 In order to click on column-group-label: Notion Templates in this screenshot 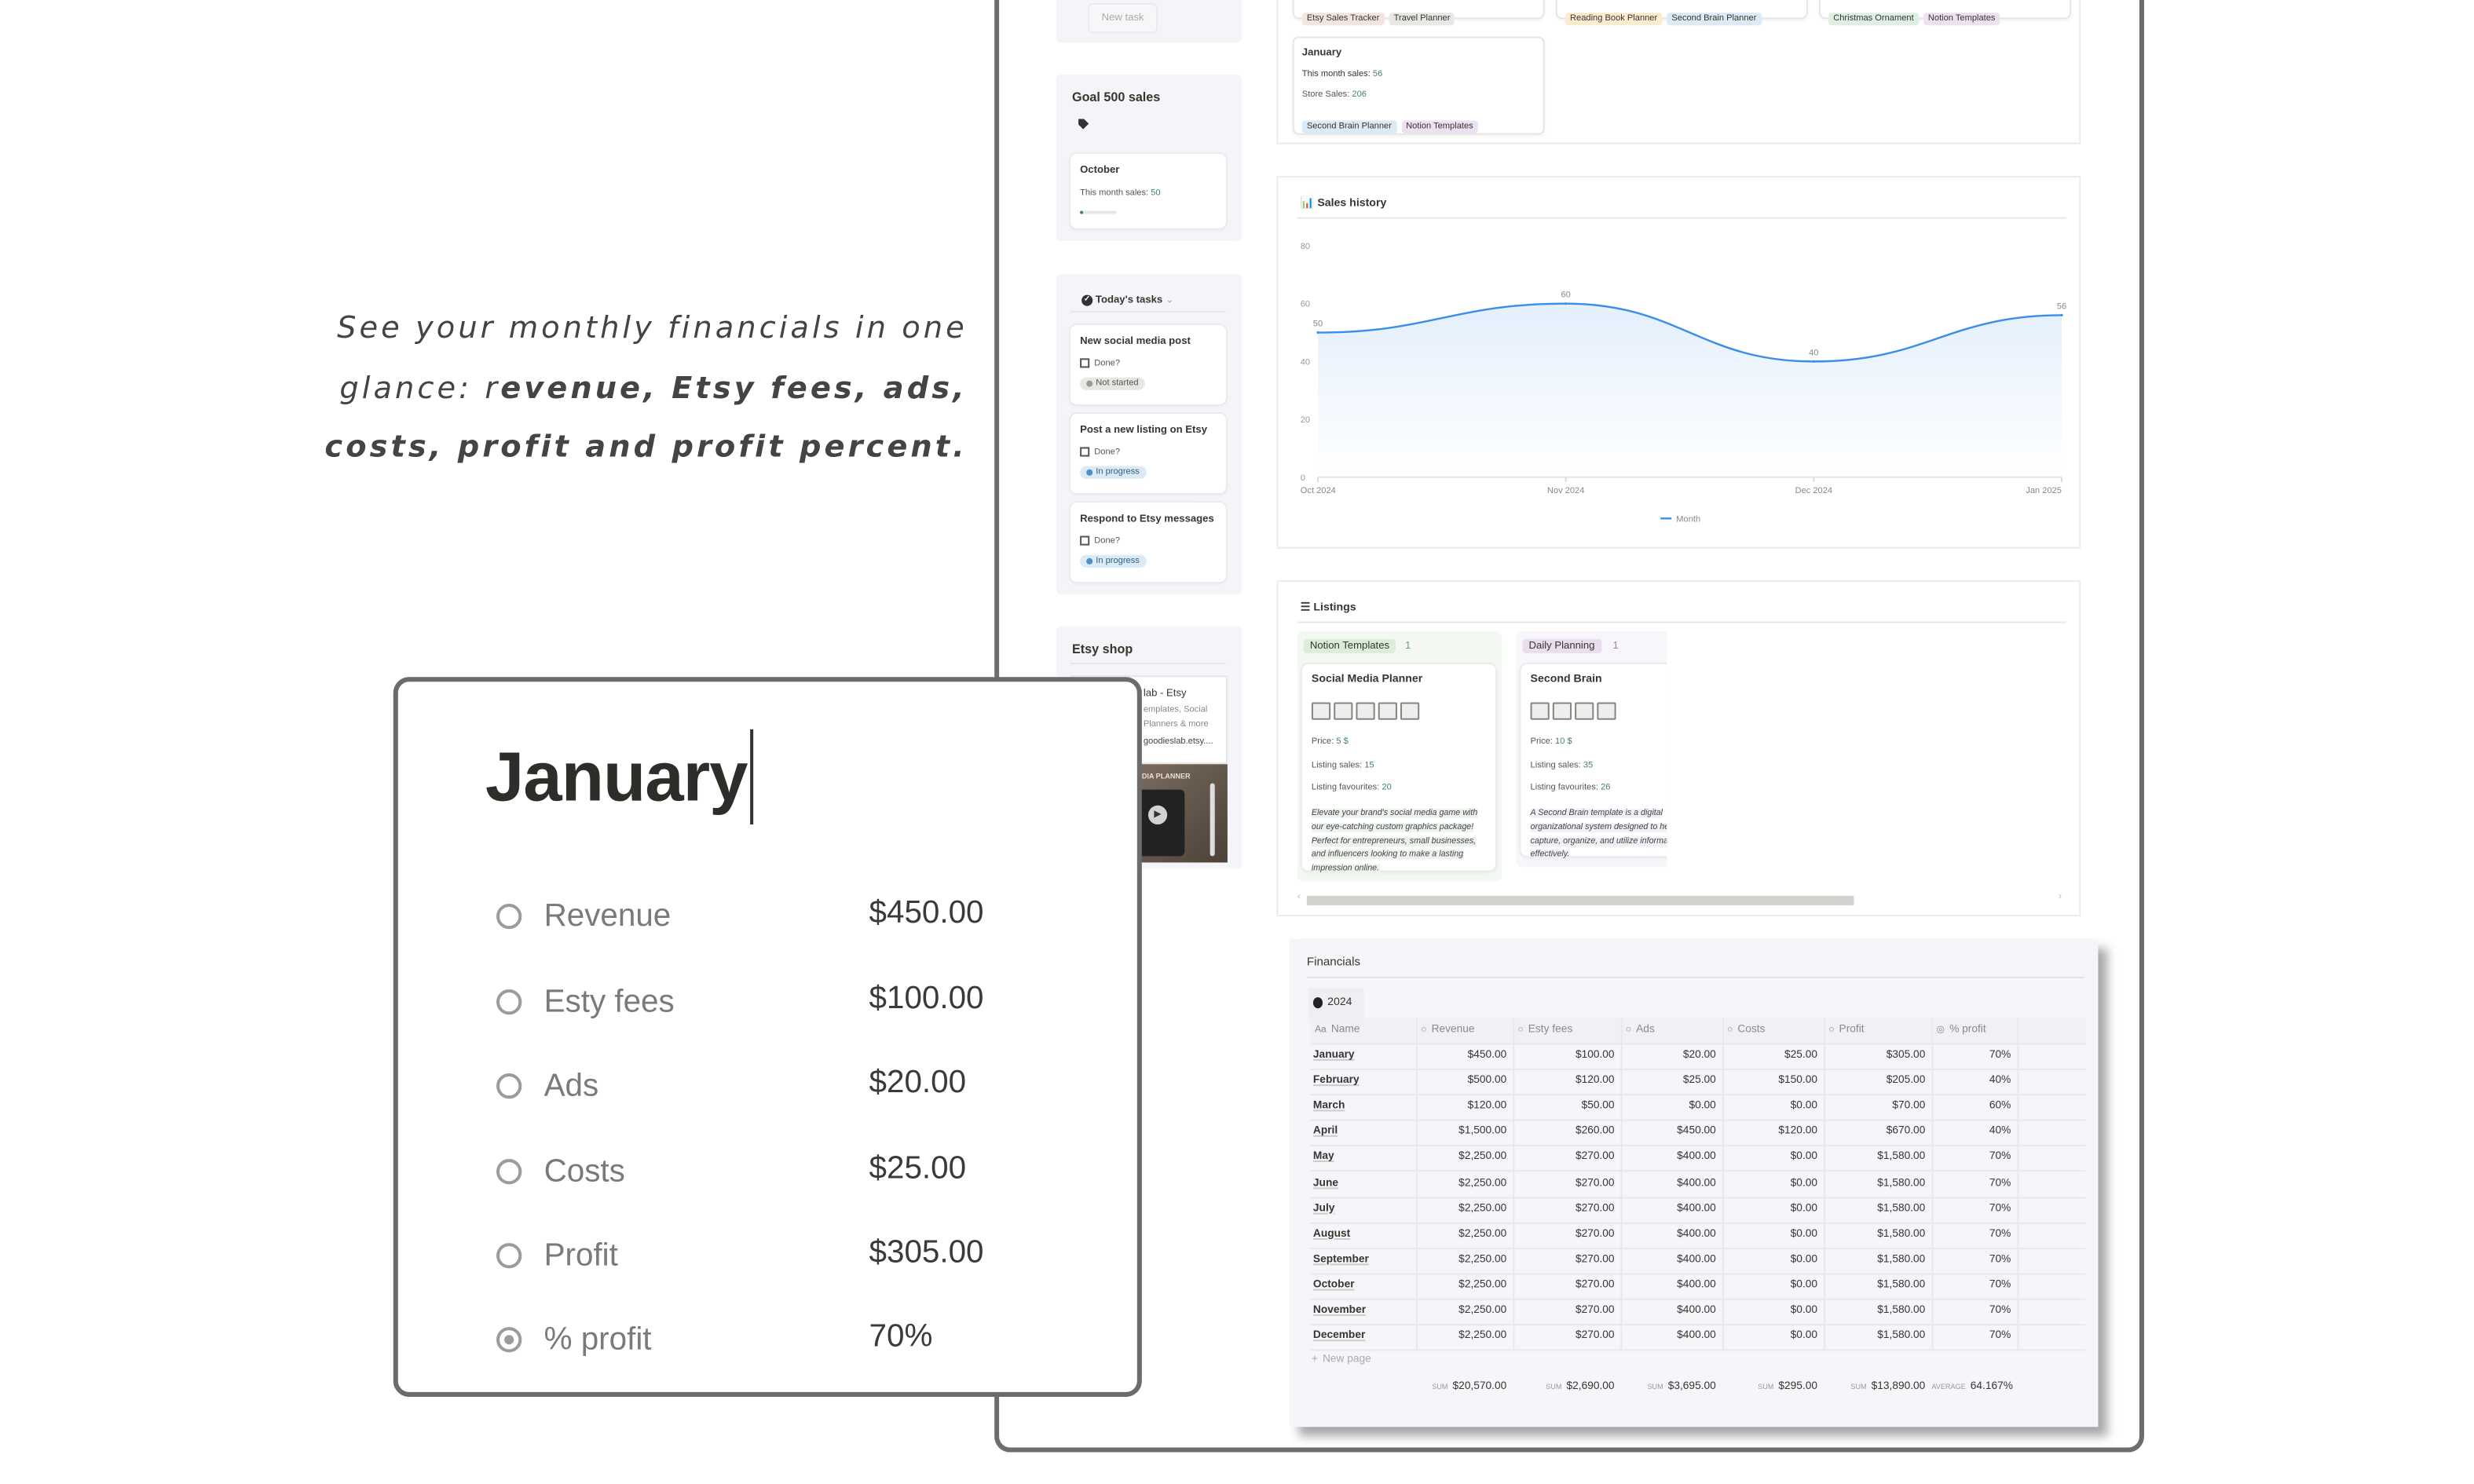, I will do `click(1350, 646)`.